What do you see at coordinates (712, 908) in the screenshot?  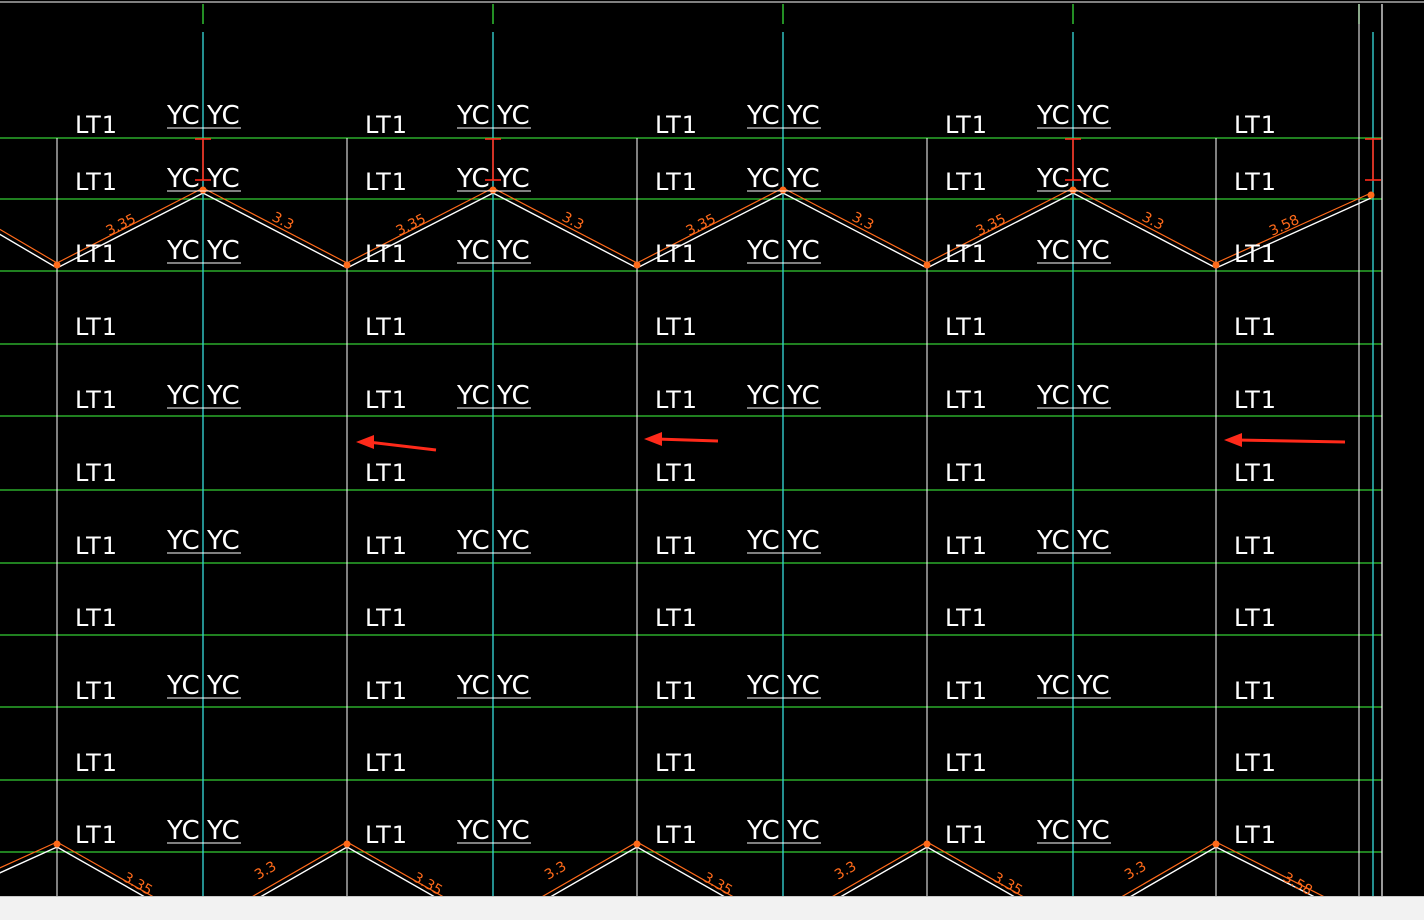 I see `status-bar` at bounding box center [712, 908].